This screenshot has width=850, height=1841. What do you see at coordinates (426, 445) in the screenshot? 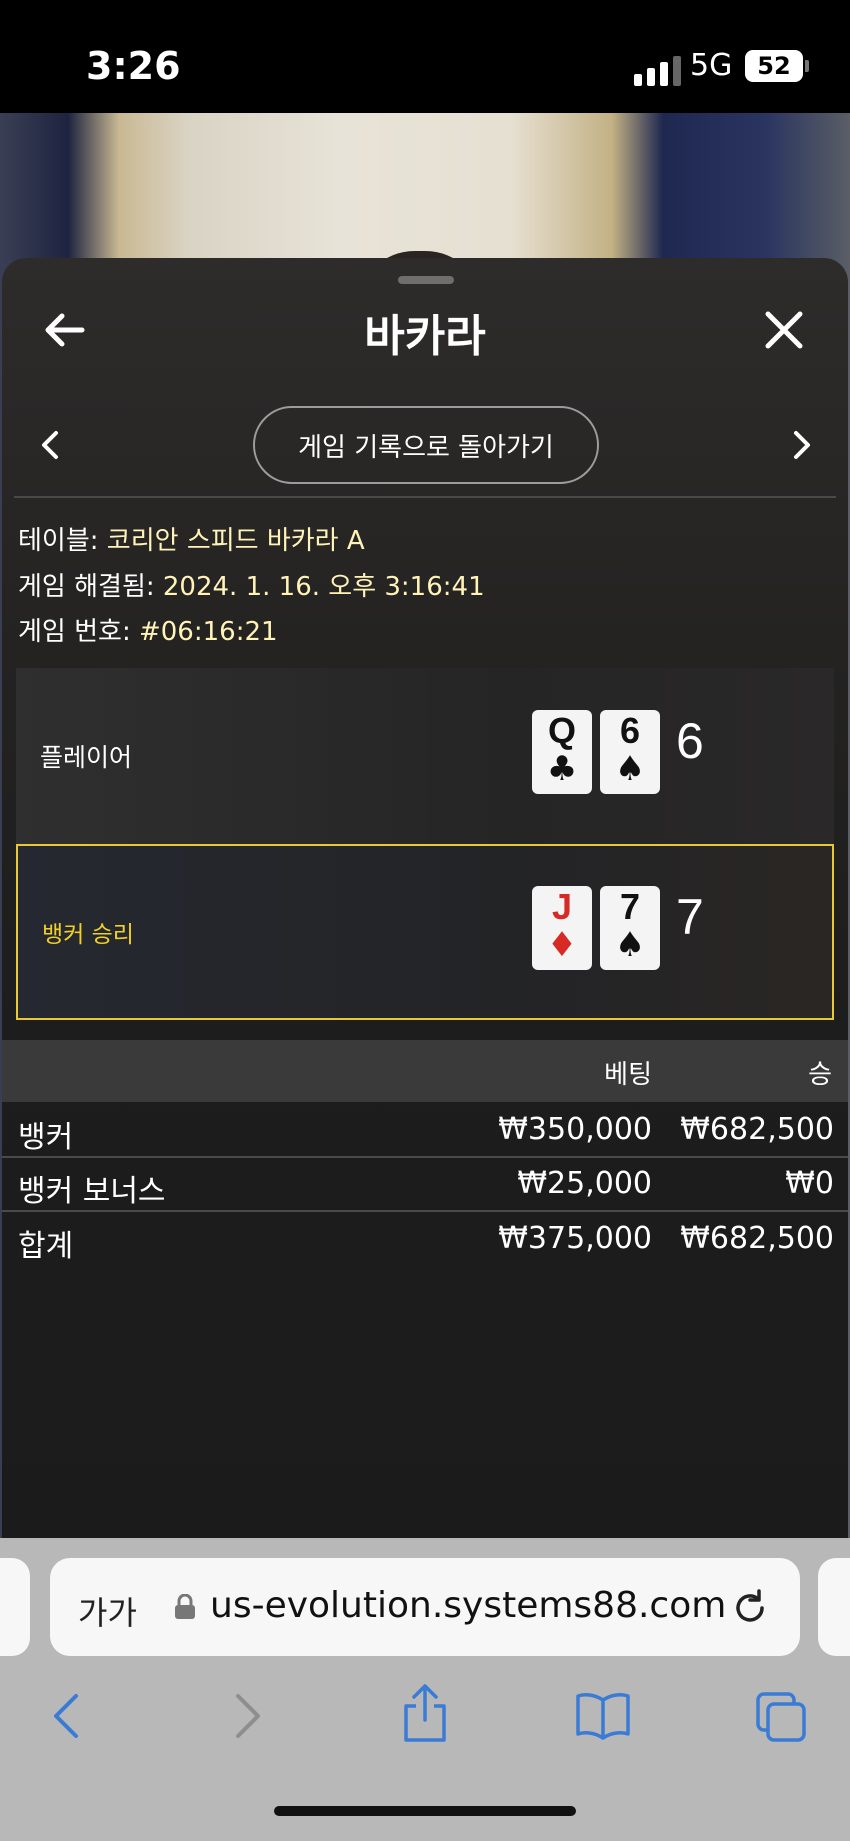
I see `back-to-history-button: 게임 기록으로 돌아가기` at bounding box center [426, 445].